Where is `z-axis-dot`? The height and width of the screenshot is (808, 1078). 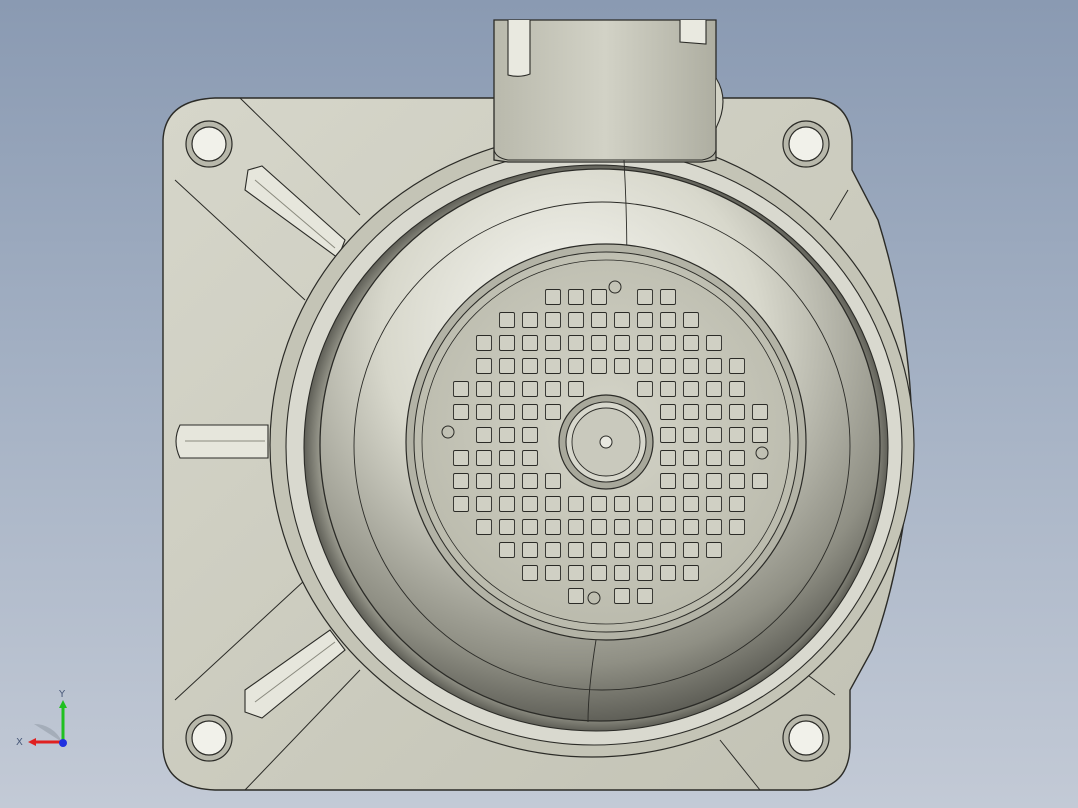
z-axis-dot is located at coordinates (63, 743).